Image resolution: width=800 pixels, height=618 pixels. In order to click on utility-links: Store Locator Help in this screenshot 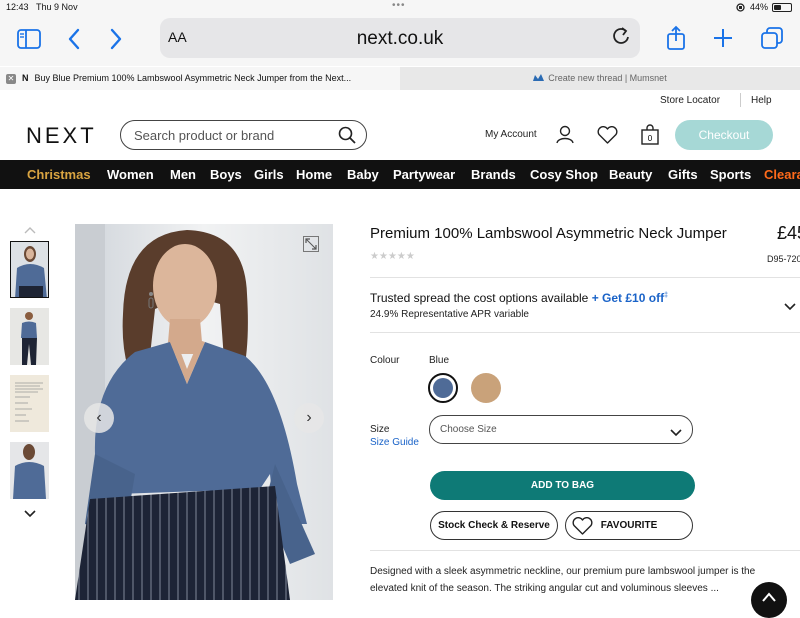, I will do `click(400, 100)`.